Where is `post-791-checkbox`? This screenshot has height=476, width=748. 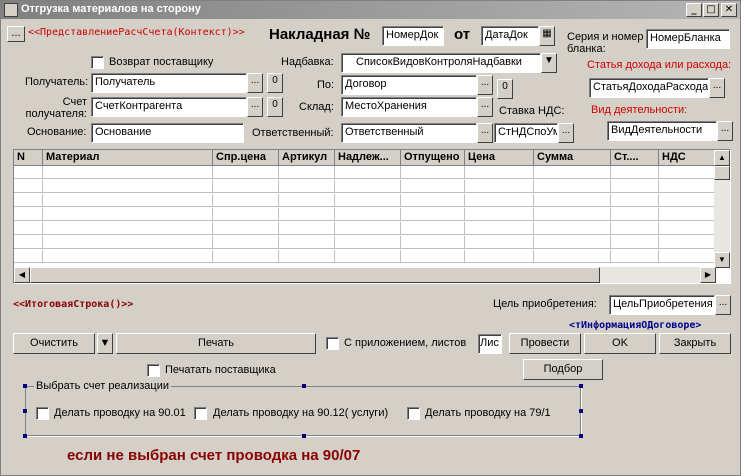 post-791-checkbox is located at coordinates (413, 413).